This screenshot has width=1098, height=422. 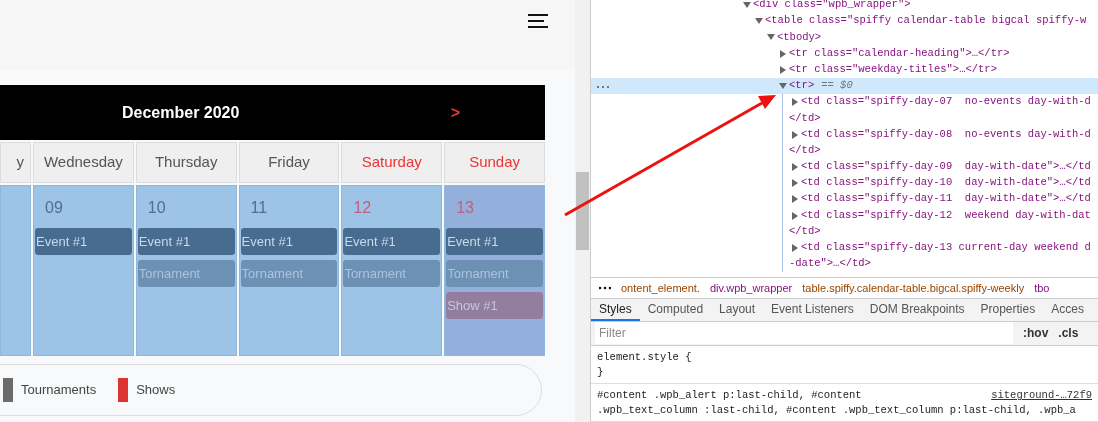 I want to click on more-icon, so click(x=605, y=288).